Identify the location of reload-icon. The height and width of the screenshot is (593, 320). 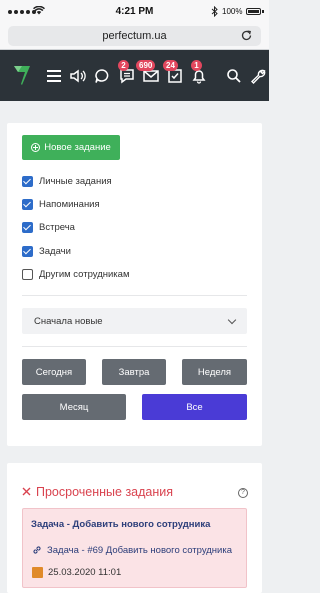
(246, 35).